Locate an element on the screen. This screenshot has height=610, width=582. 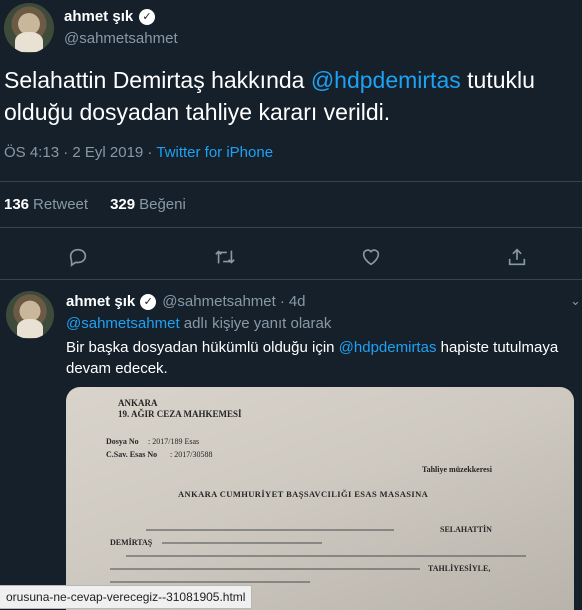
replying-to: @sahmetsahmet adlı kişiye yanıt olarak is located at coordinates (198, 323).